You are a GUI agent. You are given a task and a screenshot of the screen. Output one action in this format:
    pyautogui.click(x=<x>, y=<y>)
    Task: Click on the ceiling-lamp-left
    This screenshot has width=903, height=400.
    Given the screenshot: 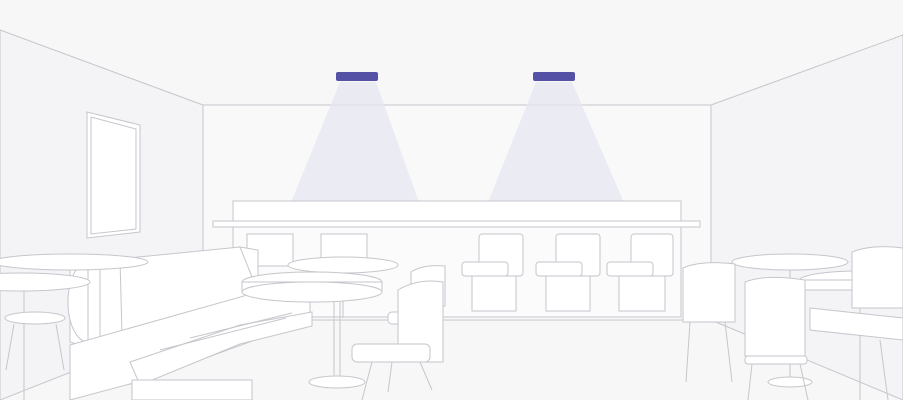 What is the action you would take?
    pyautogui.click(x=357, y=76)
    